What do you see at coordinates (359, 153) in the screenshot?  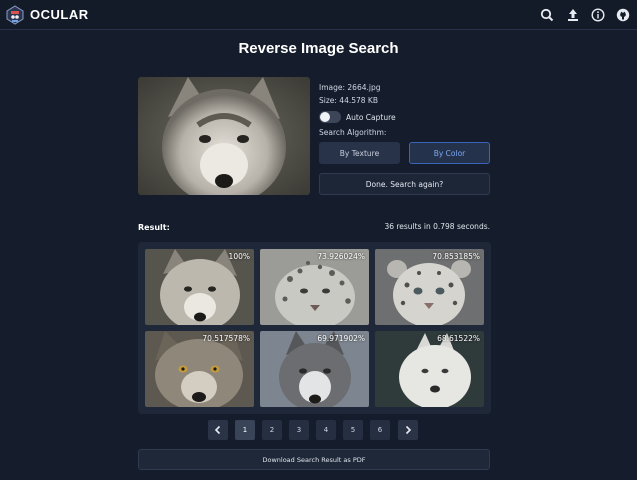 I see `by-texture-button: By Texture` at bounding box center [359, 153].